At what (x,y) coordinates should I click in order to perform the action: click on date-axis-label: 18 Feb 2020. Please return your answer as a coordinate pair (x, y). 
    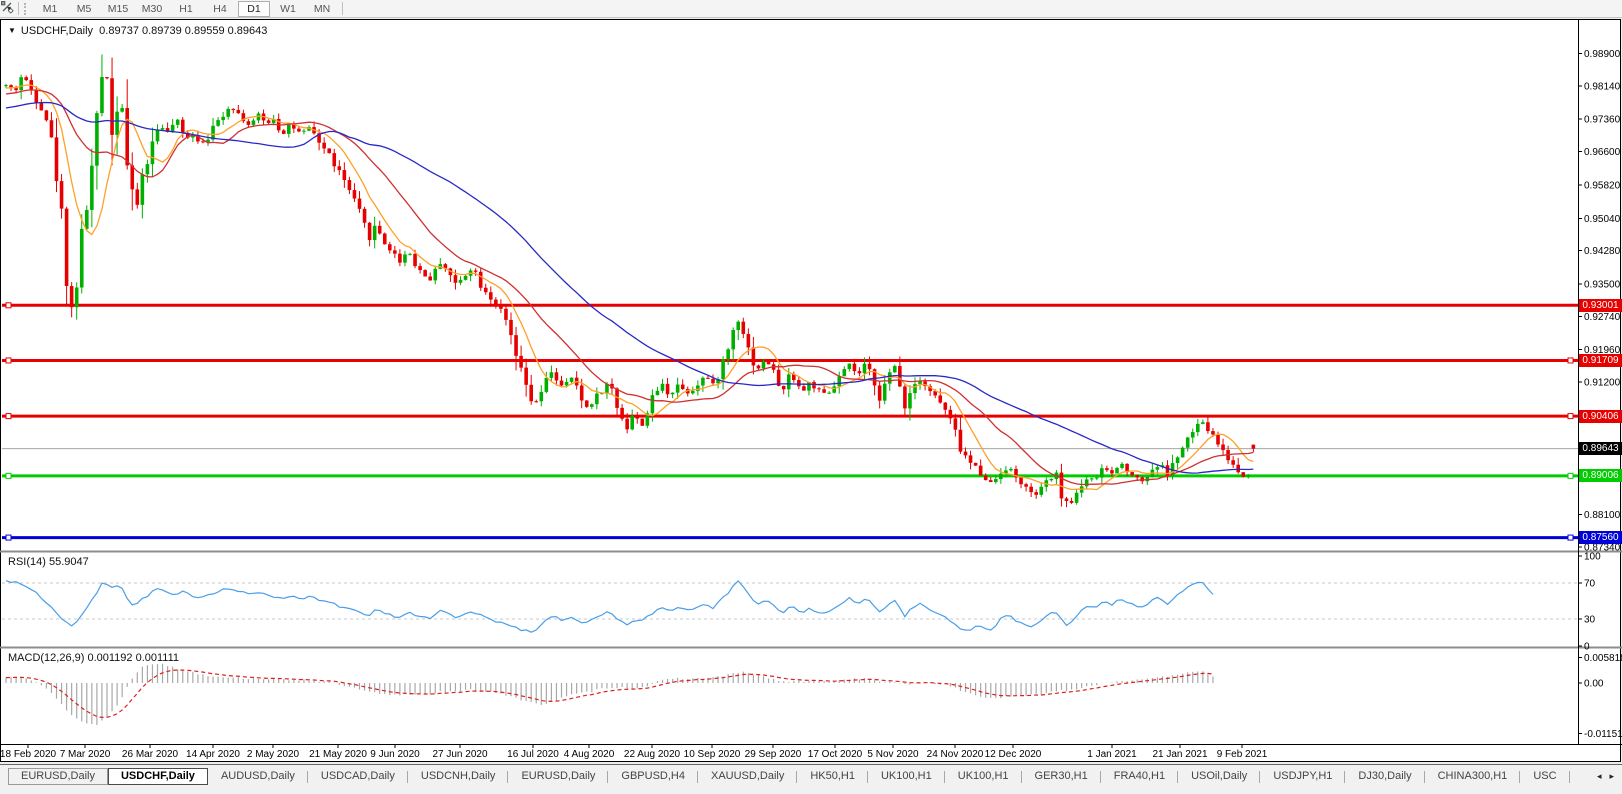
    Looking at the image, I should click on (28, 754).